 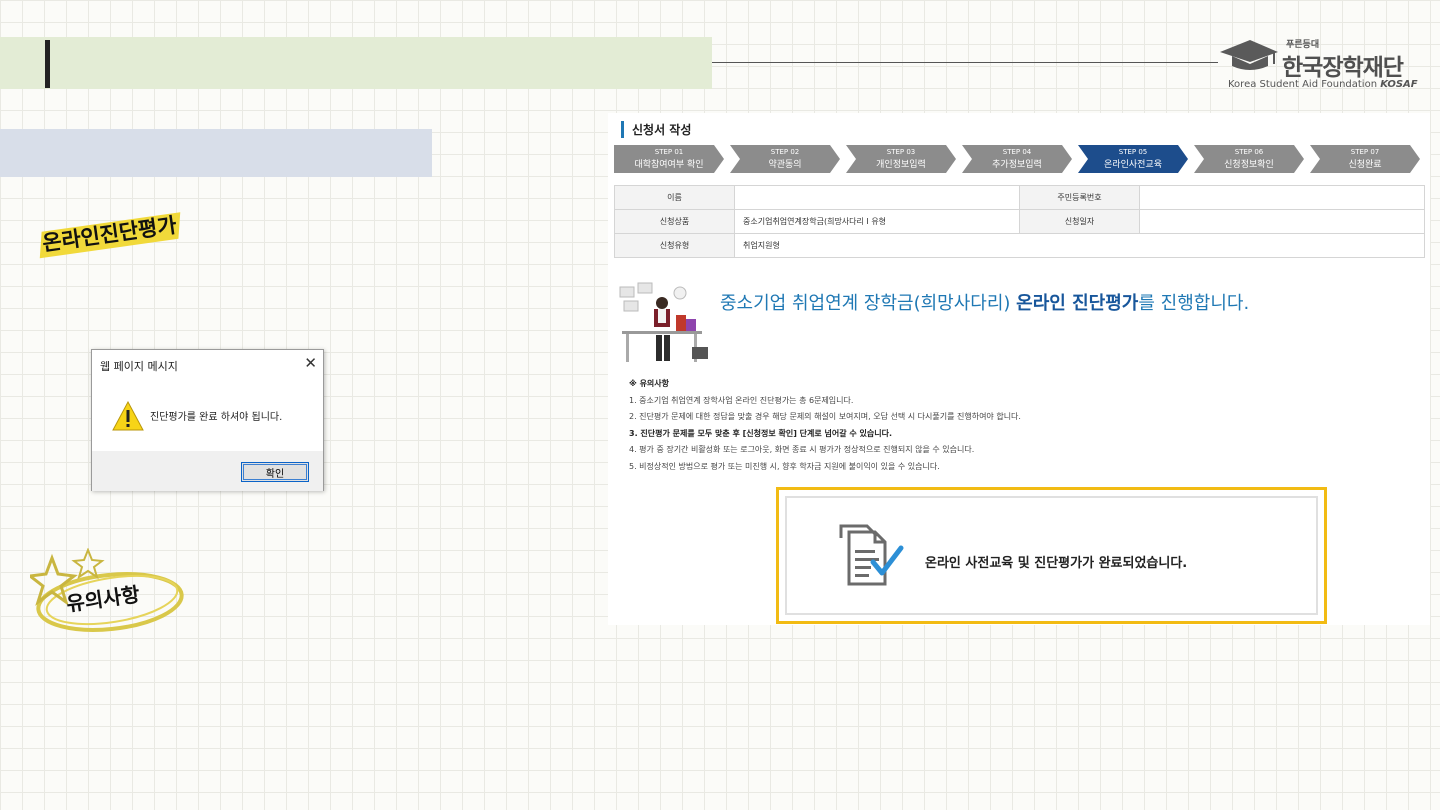 What do you see at coordinates (1133, 165) in the screenshot?
I see `step-5-label: 온라인사전교육` at bounding box center [1133, 165].